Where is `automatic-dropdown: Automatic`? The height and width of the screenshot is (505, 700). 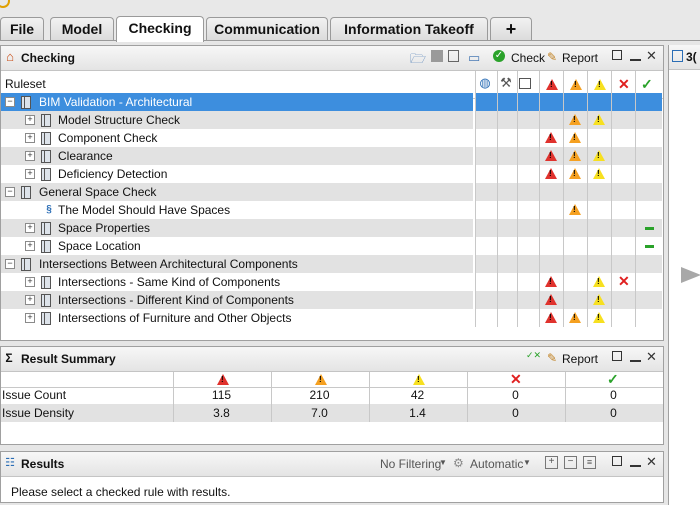 automatic-dropdown: Automatic is located at coordinates (496, 464).